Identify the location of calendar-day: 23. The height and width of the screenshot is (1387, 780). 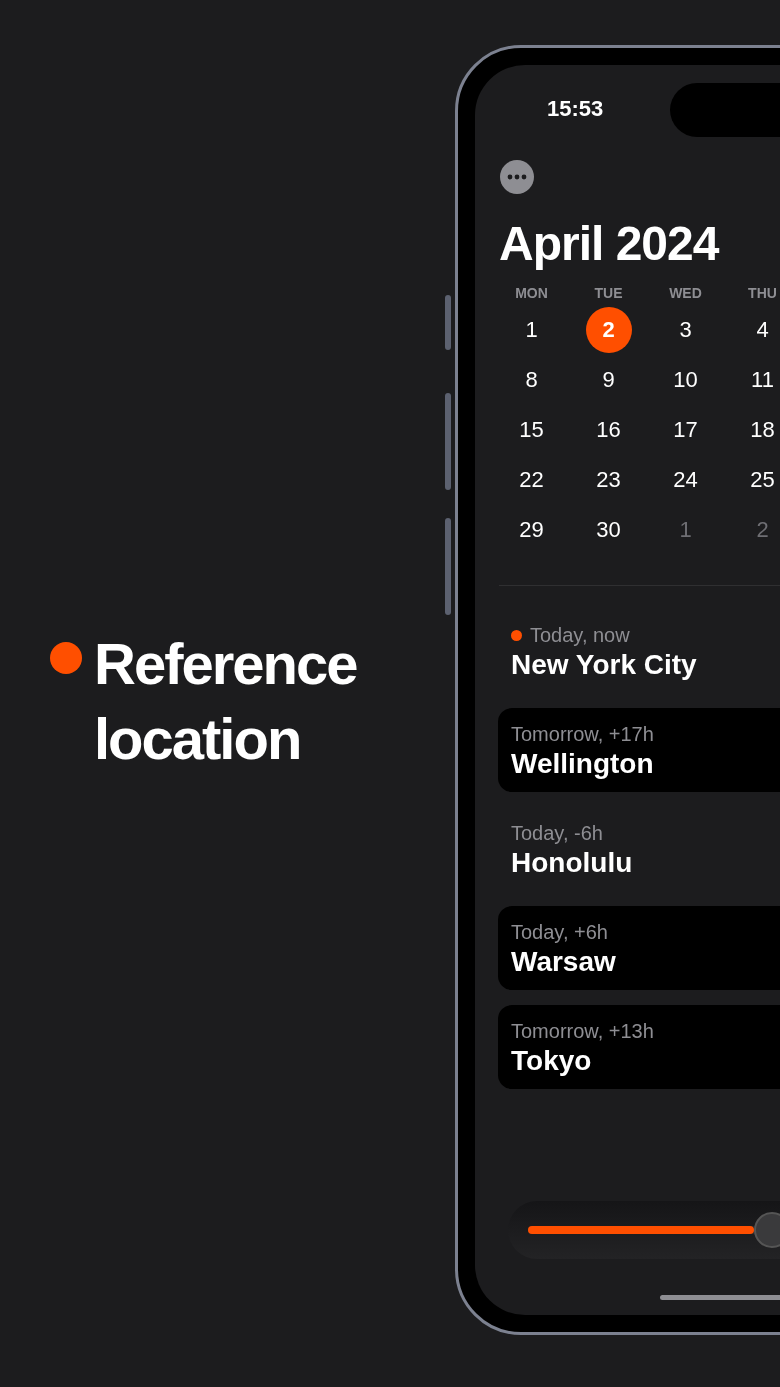
(608, 480).